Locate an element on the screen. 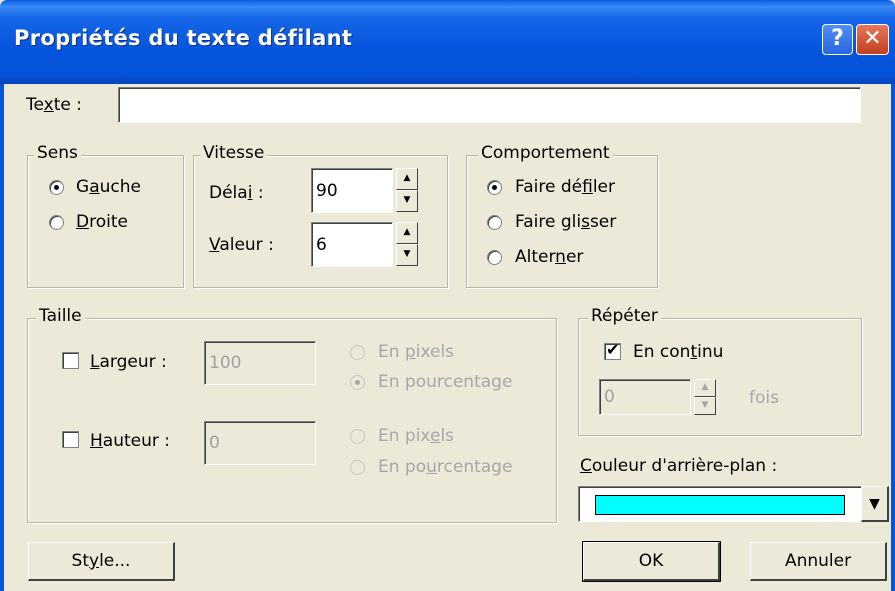 The image size is (895, 591). largeur-pixels-label: En pixels is located at coordinates (416, 352).